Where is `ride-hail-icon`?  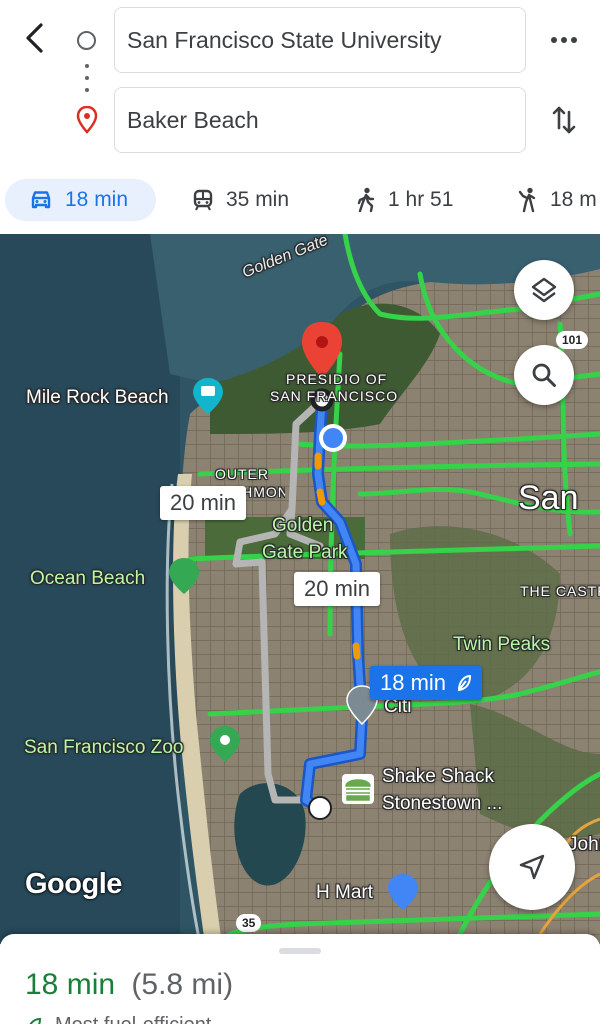
ride-hail-icon is located at coordinates (527, 200).